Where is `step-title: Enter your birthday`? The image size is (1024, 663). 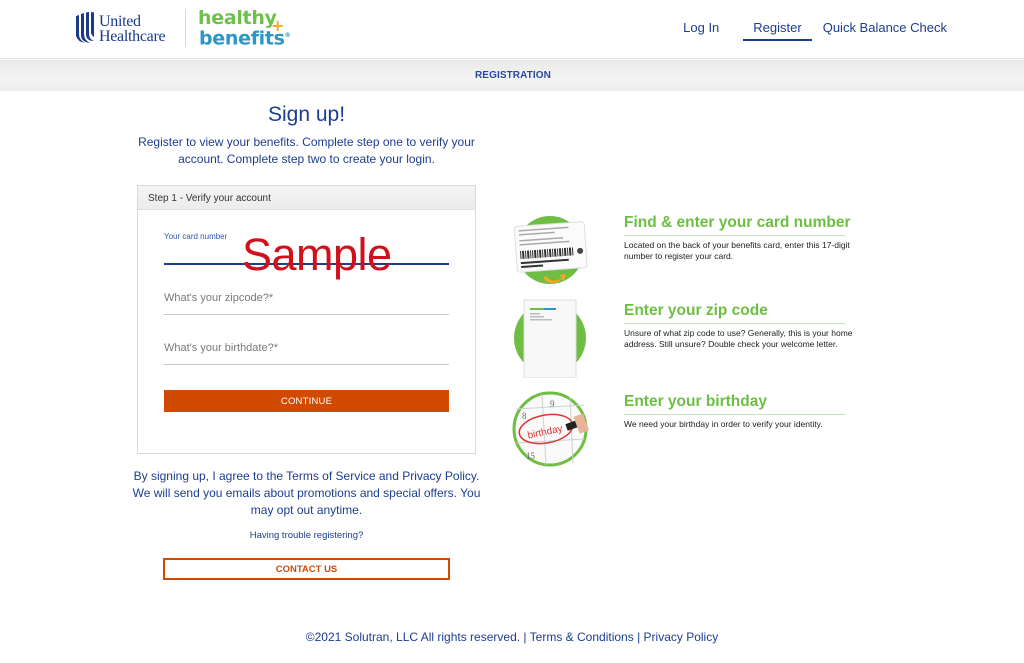
step-title: Enter your birthday is located at coordinates (734, 404).